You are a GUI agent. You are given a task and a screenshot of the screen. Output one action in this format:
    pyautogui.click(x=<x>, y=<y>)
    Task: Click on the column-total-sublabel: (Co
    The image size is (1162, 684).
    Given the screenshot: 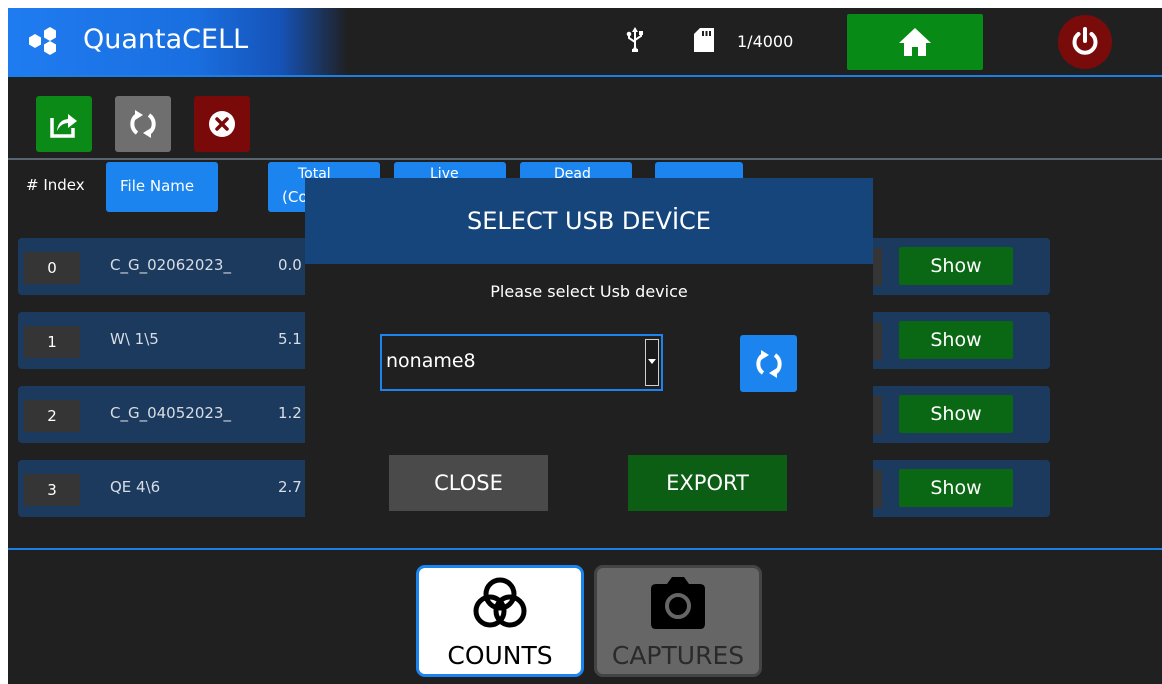 What is the action you would take?
    pyautogui.click(x=295, y=197)
    